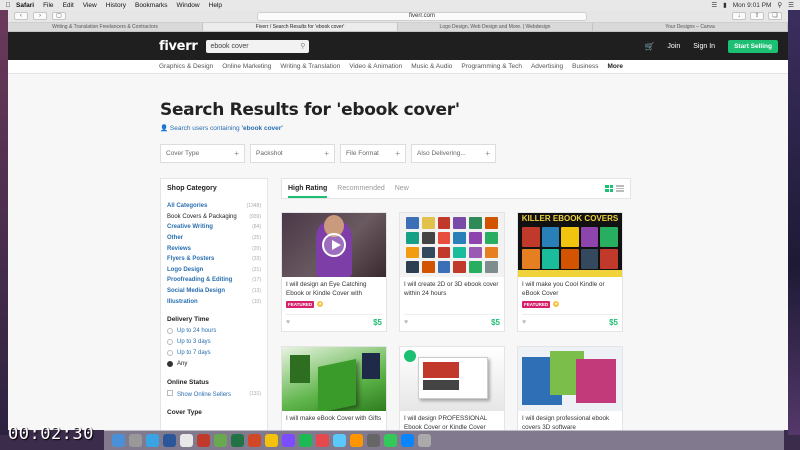 The width and height of the screenshot is (800, 450). Describe the element at coordinates (334, 420) in the screenshot. I see `gig-title: I will make eBook Cover with Gifts` at that location.